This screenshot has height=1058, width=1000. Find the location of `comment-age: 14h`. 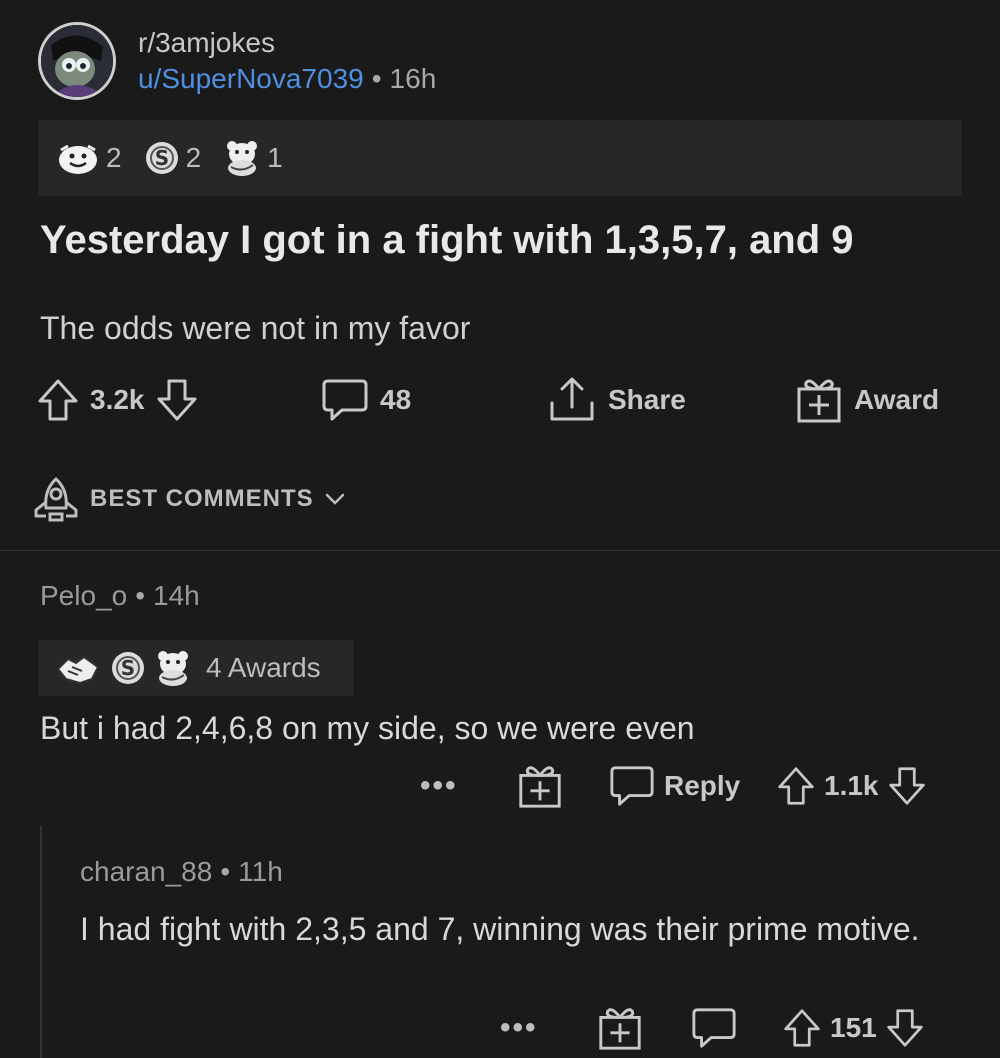

comment-age: 14h is located at coordinates (176, 595).